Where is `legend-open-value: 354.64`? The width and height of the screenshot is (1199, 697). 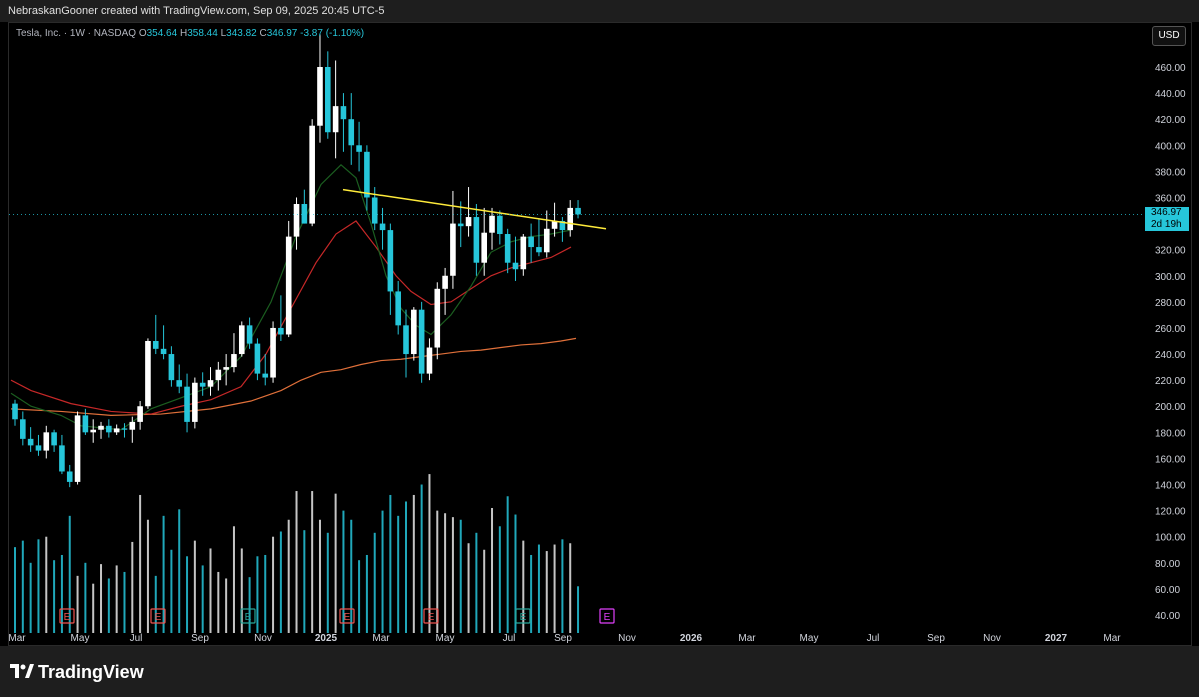 legend-open-value: 354.64 is located at coordinates (162, 33).